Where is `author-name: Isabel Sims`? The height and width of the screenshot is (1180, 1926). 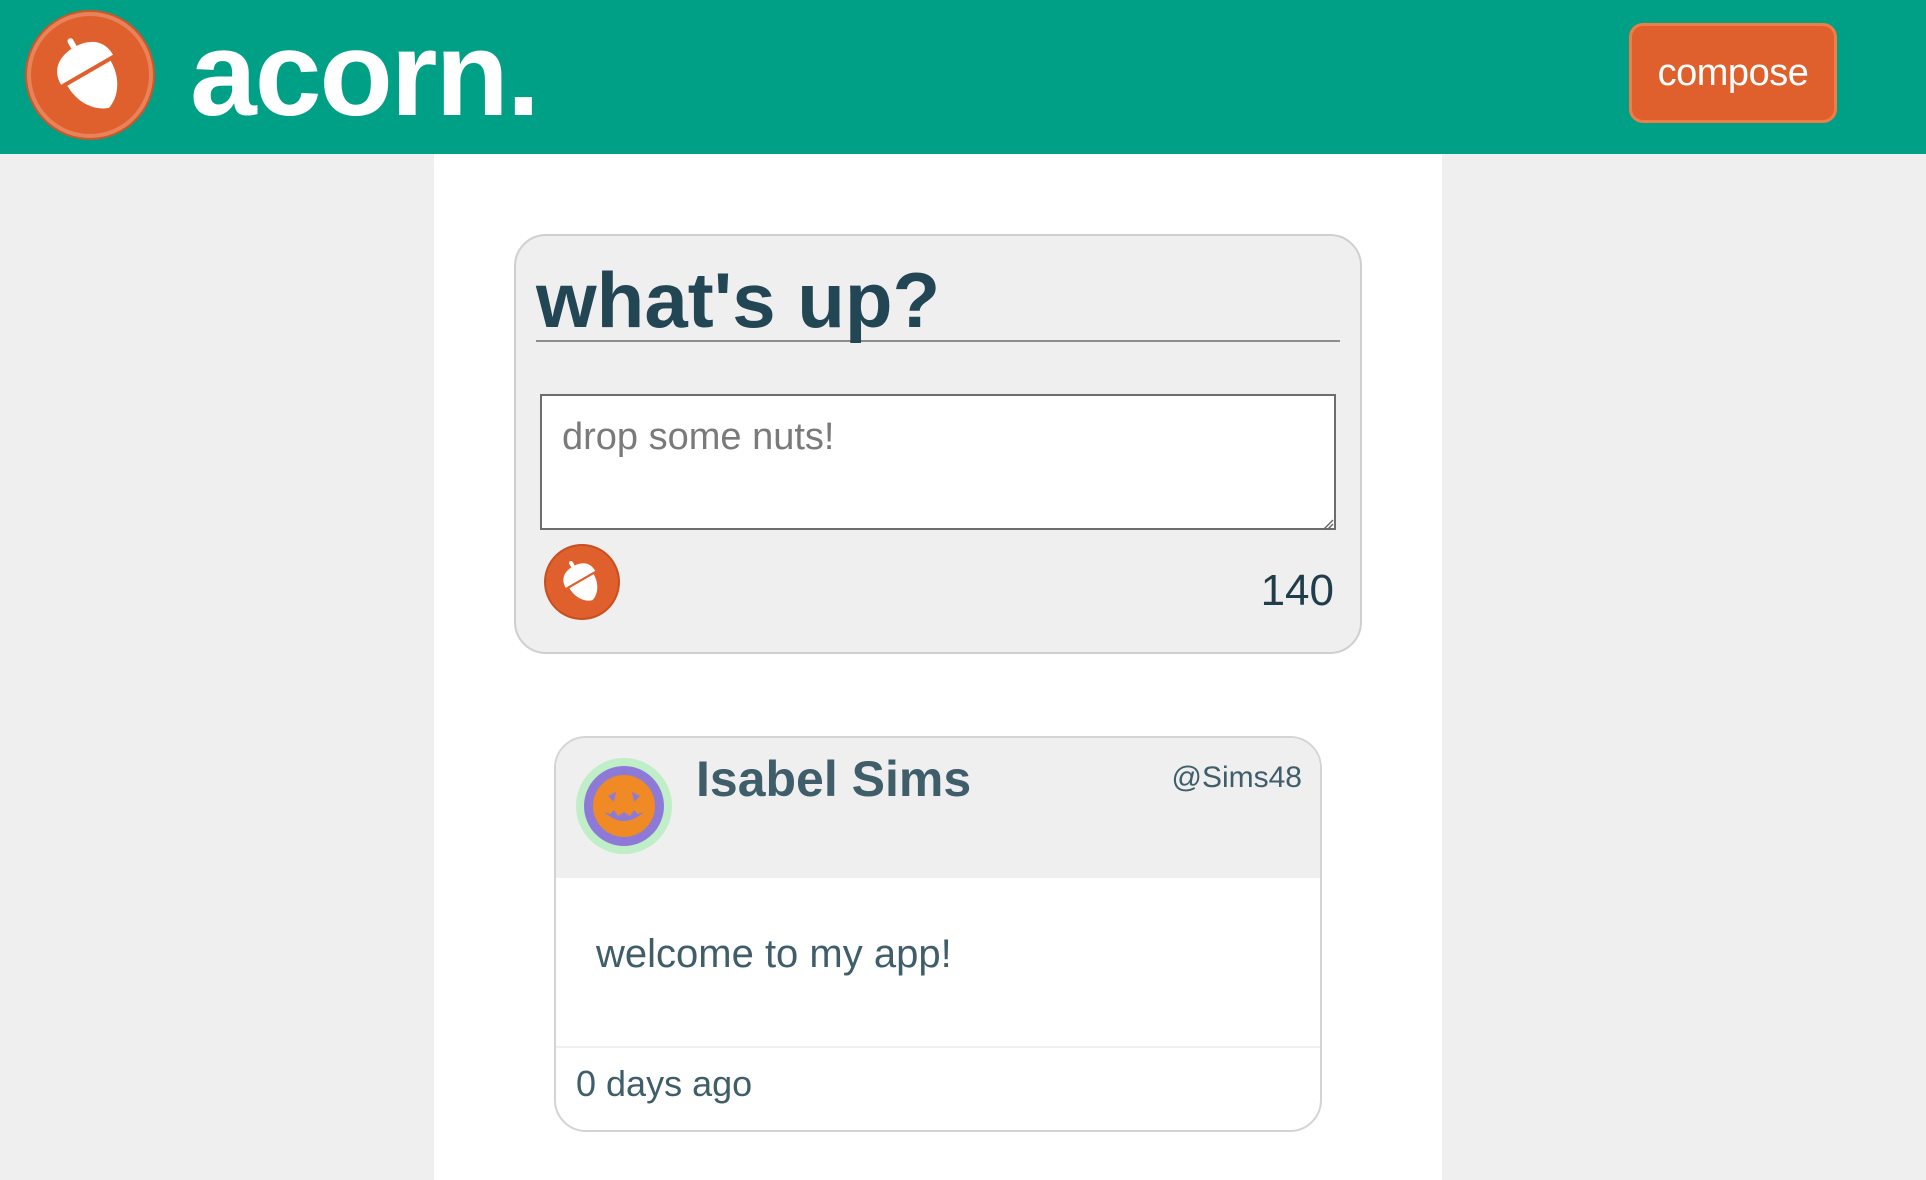 author-name: Isabel Sims is located at coordinates (833, 779).